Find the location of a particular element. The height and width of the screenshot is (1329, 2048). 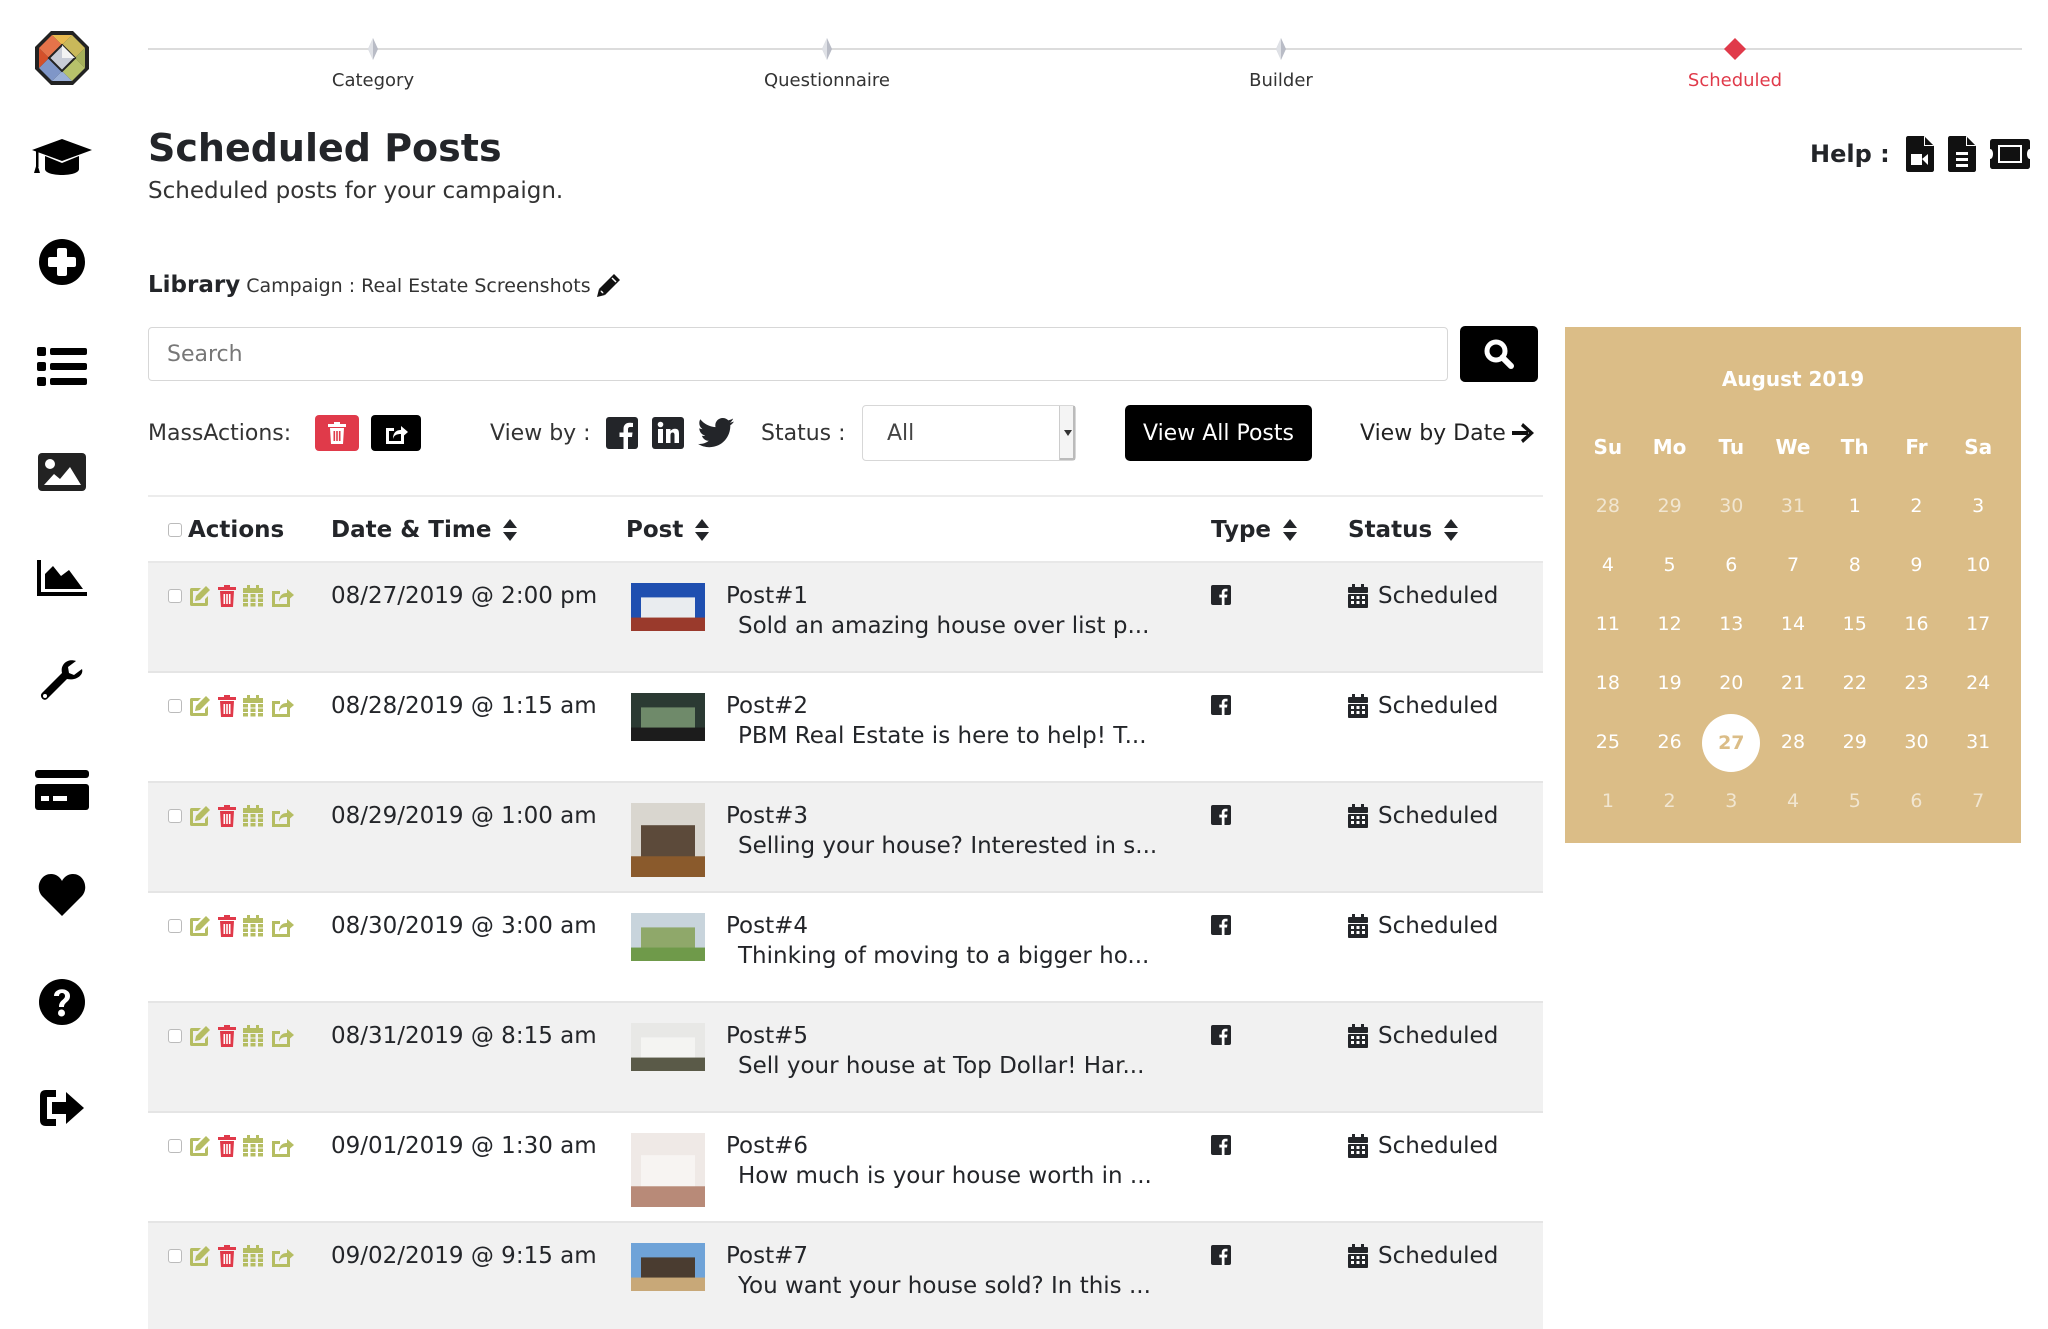

calendar-day: 29 is located at coordinates (1670, 506).